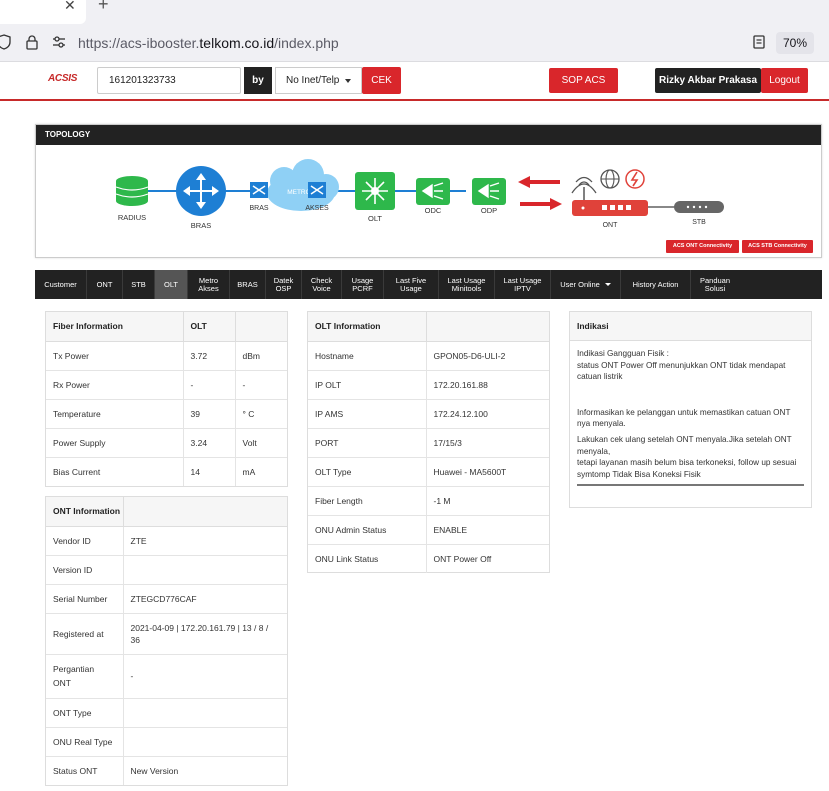 Image resolution: width=829 pixels, height=791 pixels. I want to click on table-row: ONU Real Type, so click(166, 742).